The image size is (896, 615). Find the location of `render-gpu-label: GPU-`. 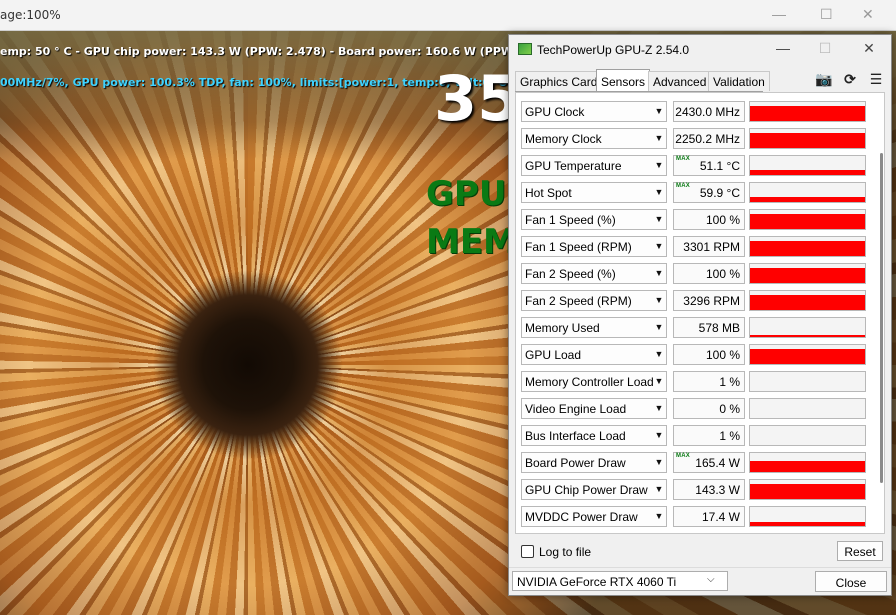

render-gpu-label: GPU- is located at coordinates (473, 194).